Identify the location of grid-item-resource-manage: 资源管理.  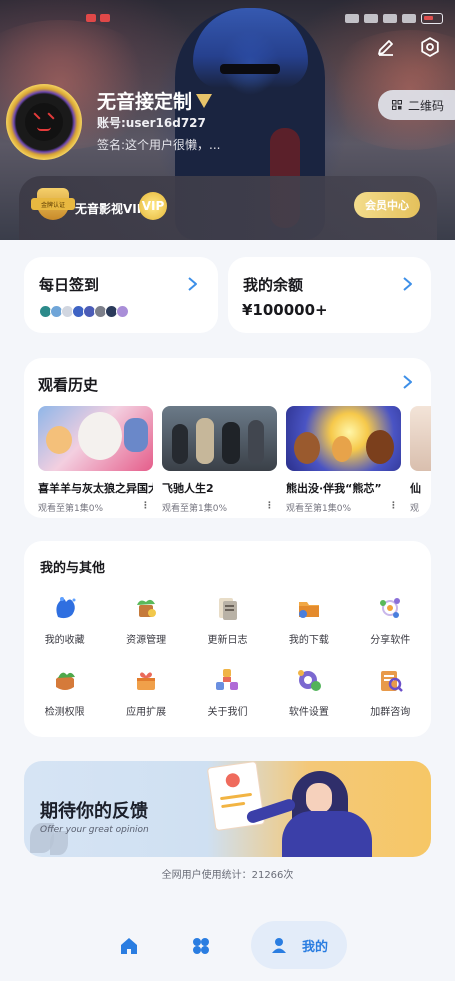
(145, 623).